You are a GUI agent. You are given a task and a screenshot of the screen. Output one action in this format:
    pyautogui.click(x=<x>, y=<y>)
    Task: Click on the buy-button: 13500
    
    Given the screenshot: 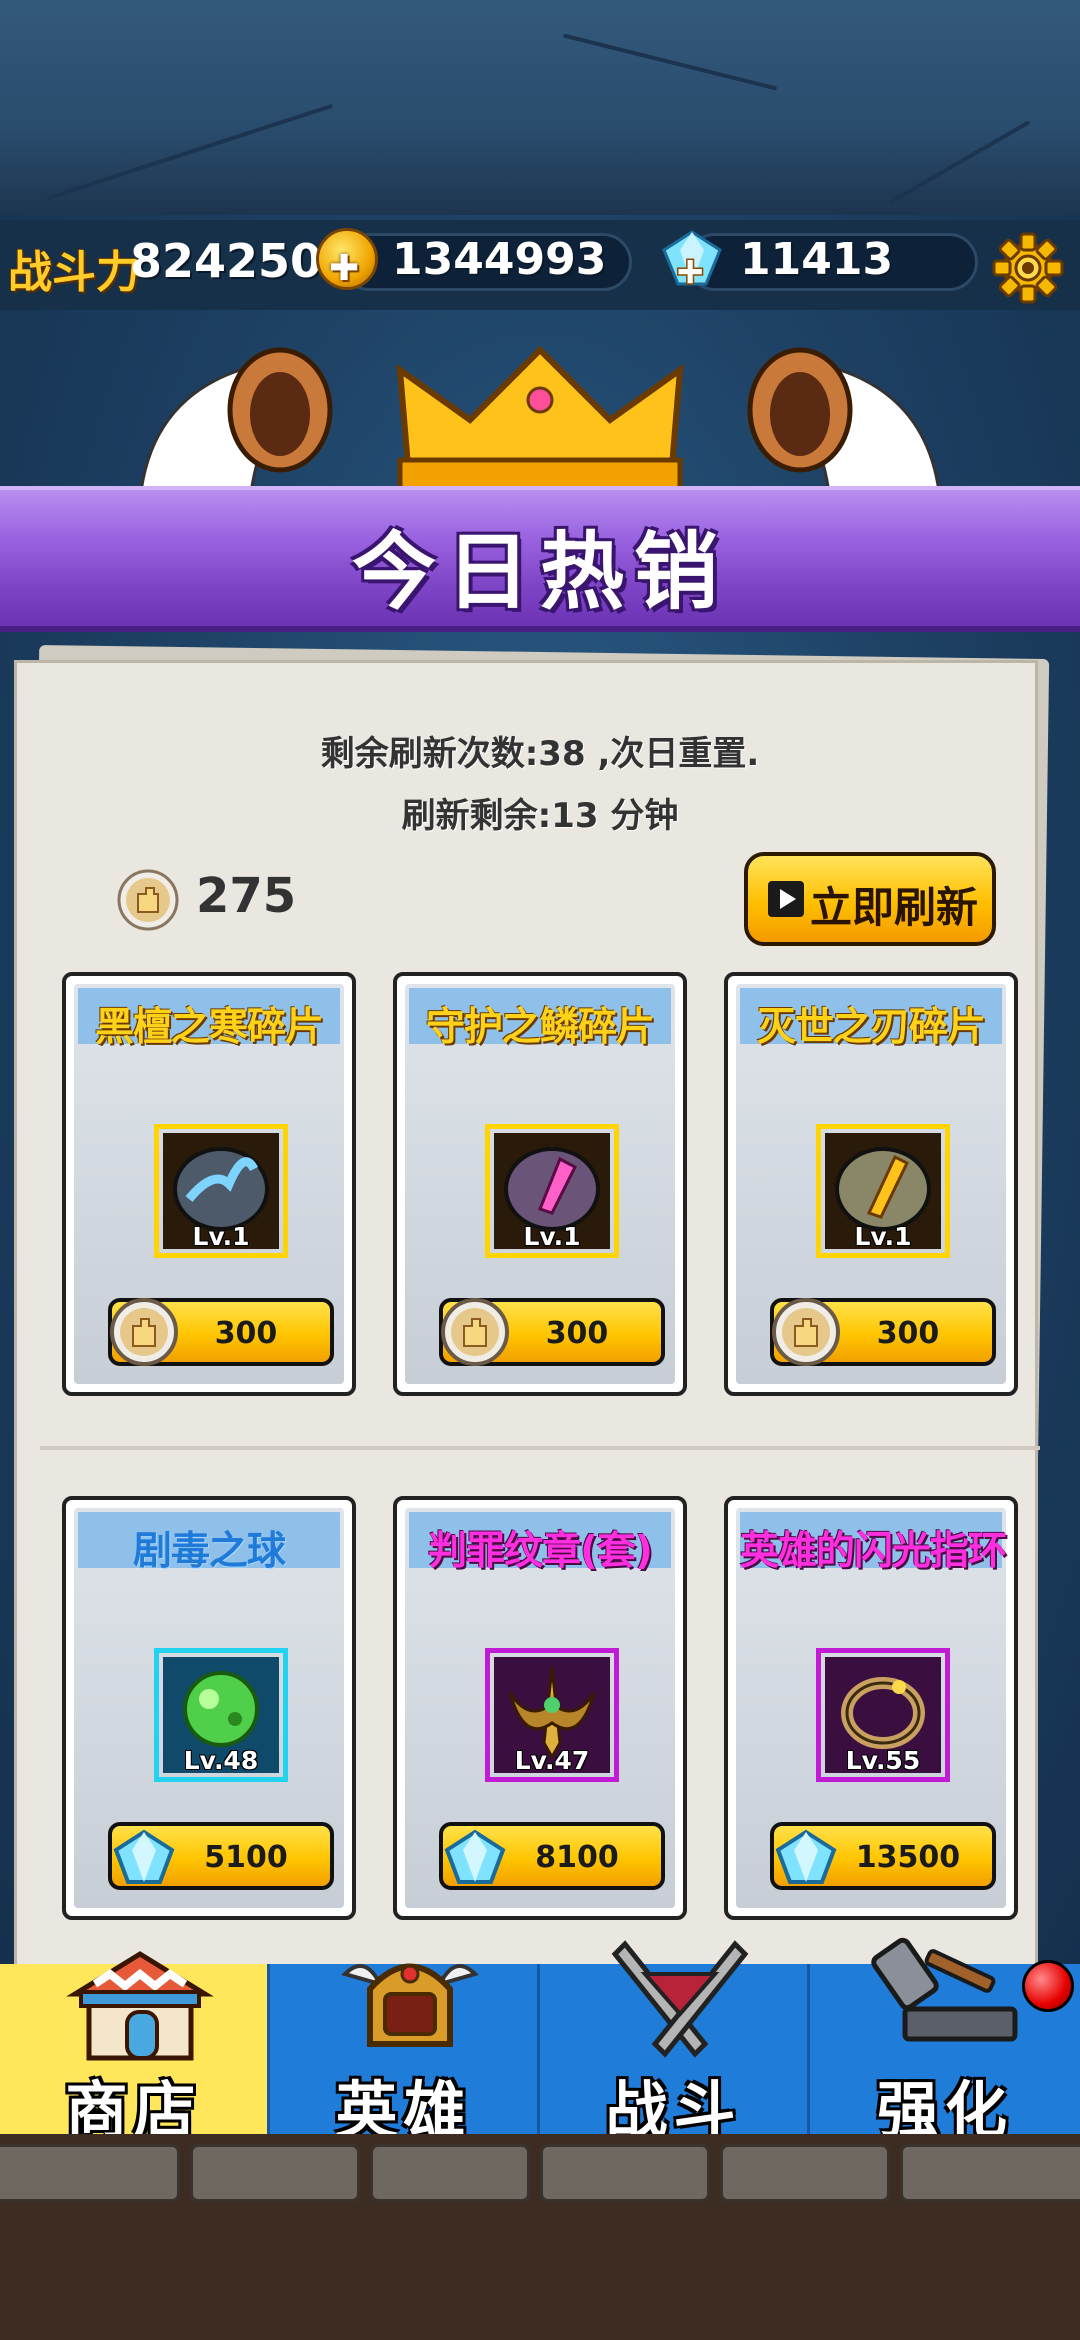 What is the action you would take?
    pyautogui.click(x=883, y=1856)
    